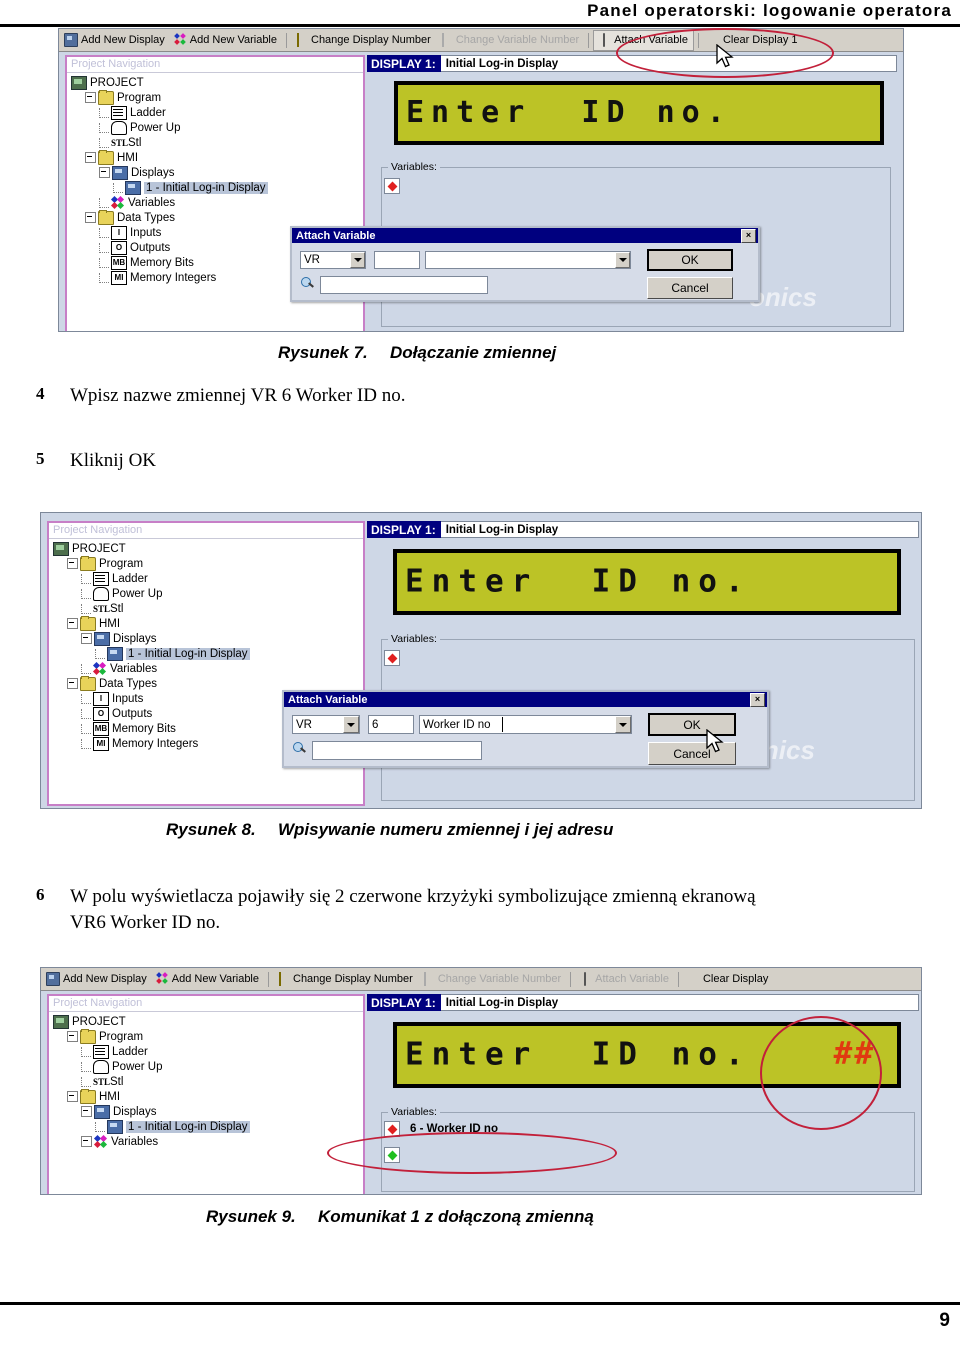 The height and width of the screenshot is (1345, 960). Describe the element at coordinates (162, 978) in the screenshot. I see `add-variable-icon` at that location.